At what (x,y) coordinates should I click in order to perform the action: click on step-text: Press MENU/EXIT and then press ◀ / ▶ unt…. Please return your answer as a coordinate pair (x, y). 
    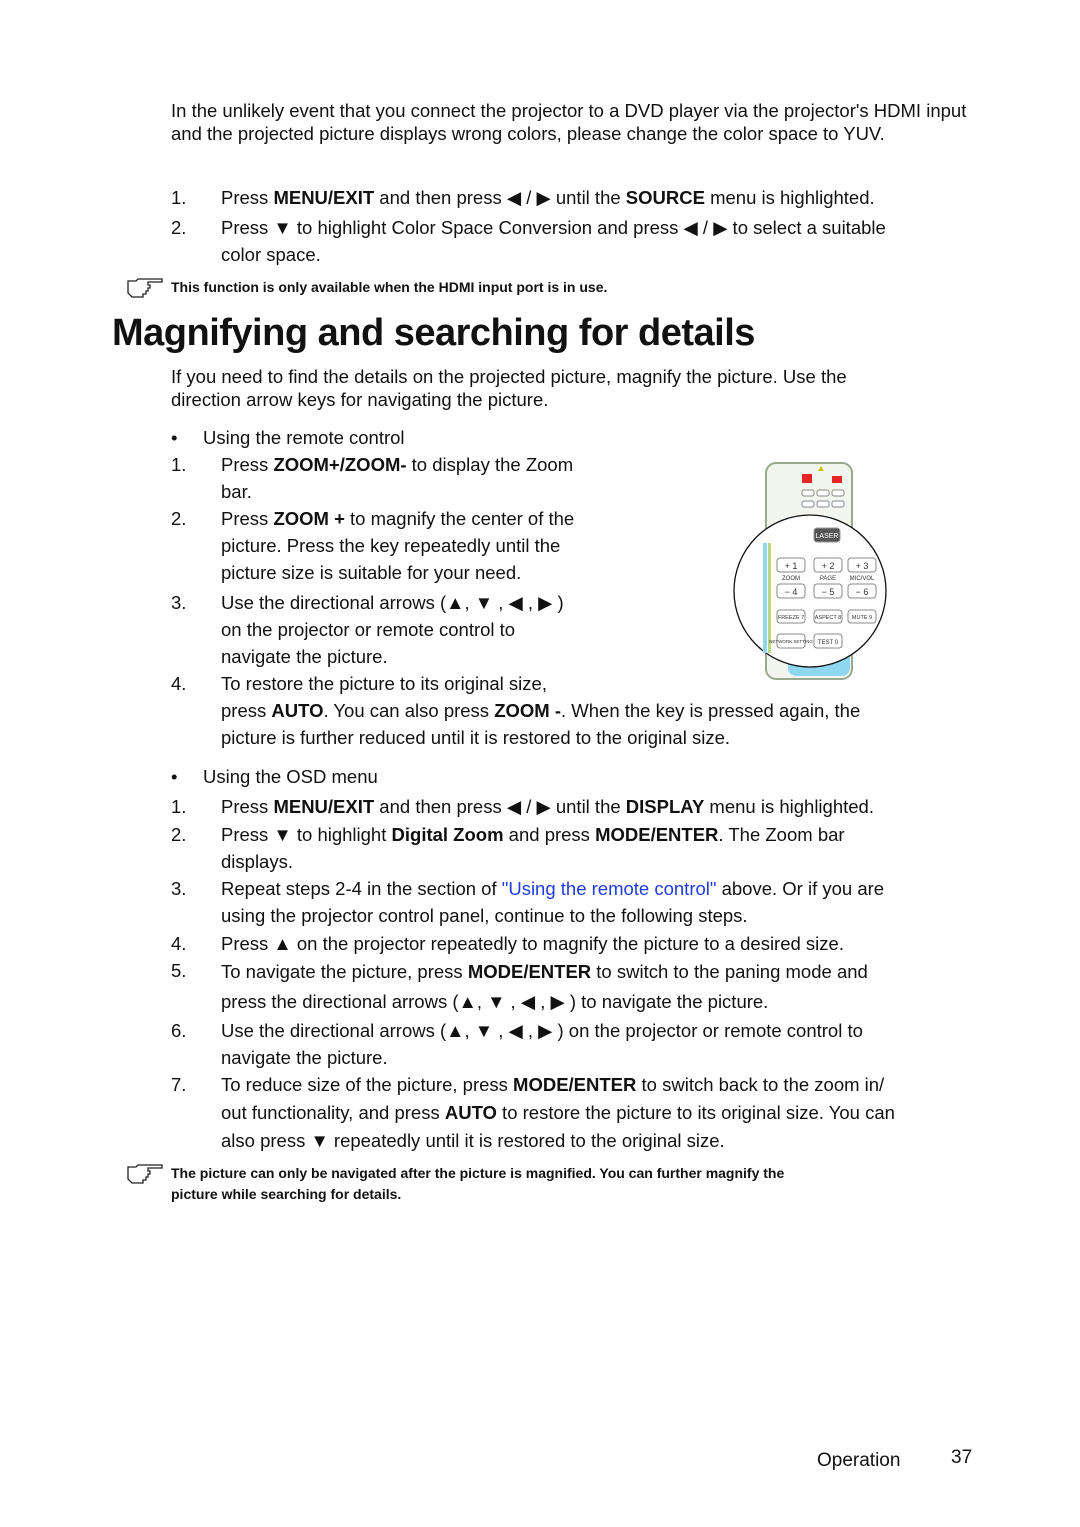
    Looking at the image, I should click on (548, 197).